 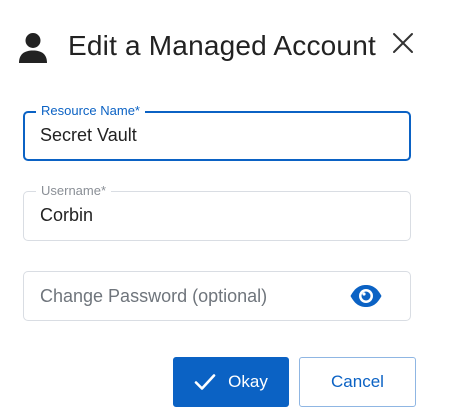 I want to click on username-value: Corbin, so click(x=67, y=215).